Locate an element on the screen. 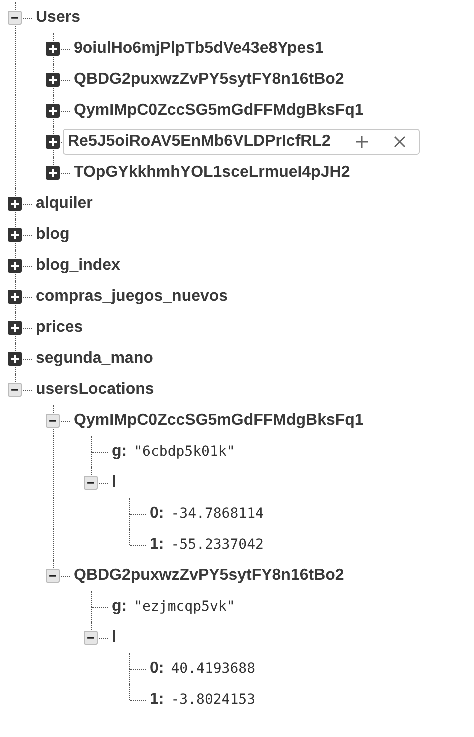 The width and height of the screenshot is (474, 737). node-key: 9oiulHo6mjPlpTb5dVe43e8Ypes1 is located at coordinates (199, 49).